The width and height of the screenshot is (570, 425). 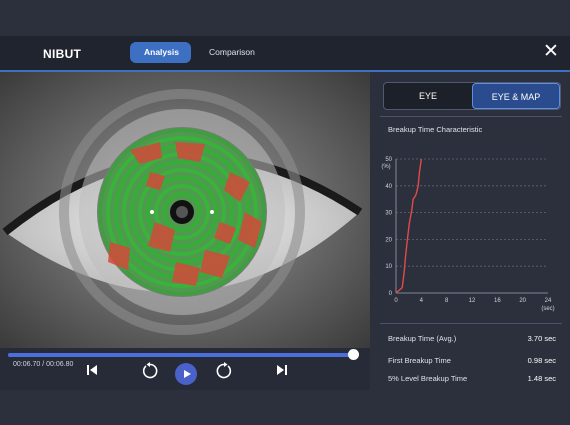 I want to click on y-tick-label: 40, so click(x=388, y=187).